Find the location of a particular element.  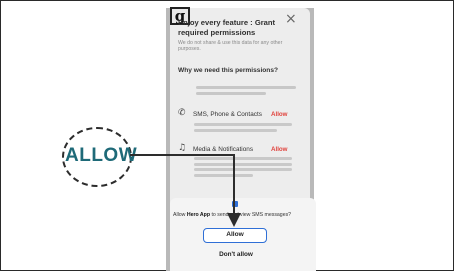

section-heading: Why we need this permissions? is located at coordinates (228, 70).